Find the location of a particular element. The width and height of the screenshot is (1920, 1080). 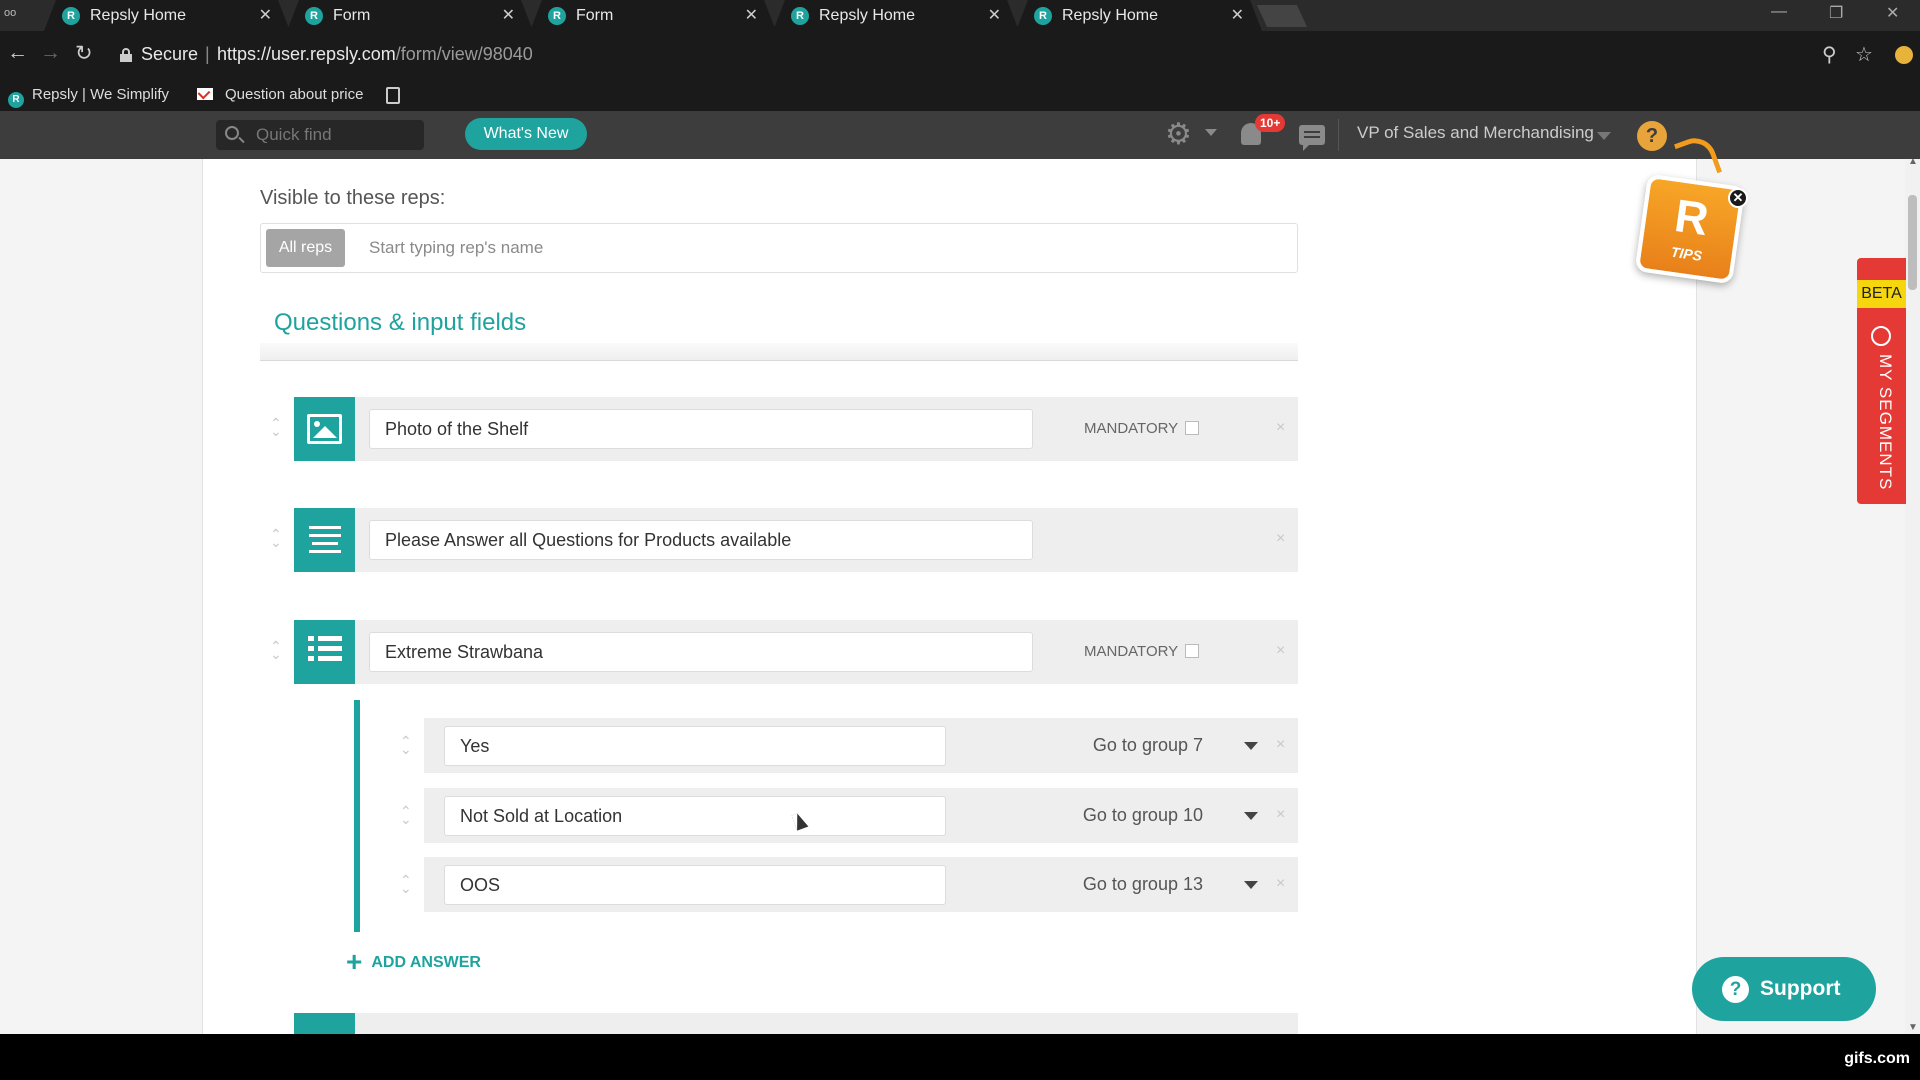

scroll-up-icon: ▲ is located at coordinates (1913, 163).